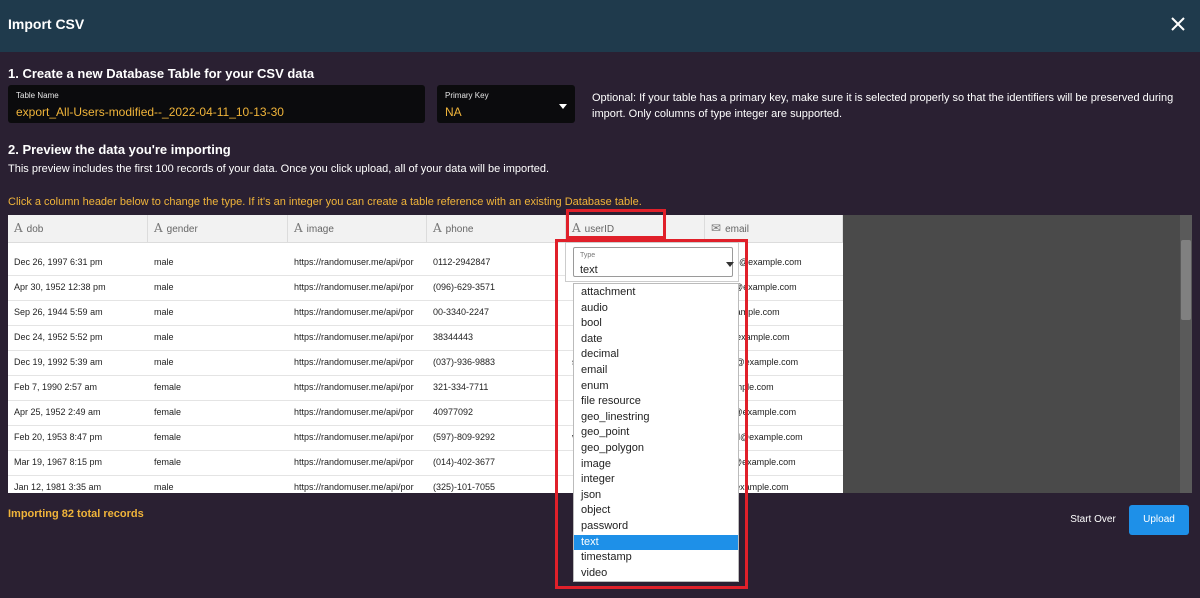  Describe the element at coordinates (35, 229) in the screenshot. I see `column-header-label: dob` at that location.